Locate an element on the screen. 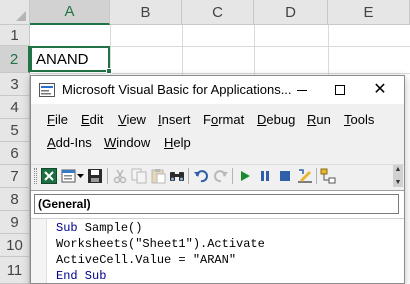 The width and height of the screenshot is (410, 284). vba-app-icon is located at coordinates (47, 90).